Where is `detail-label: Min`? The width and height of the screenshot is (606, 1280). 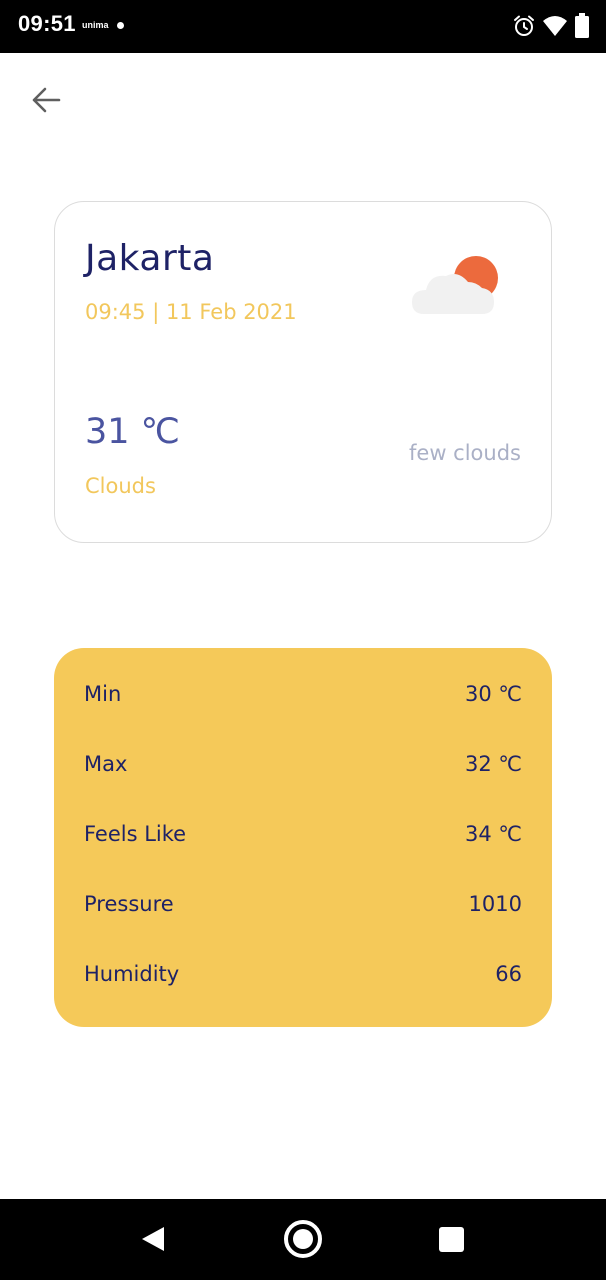
detail-label: Min is located at coordinates (103, 694).